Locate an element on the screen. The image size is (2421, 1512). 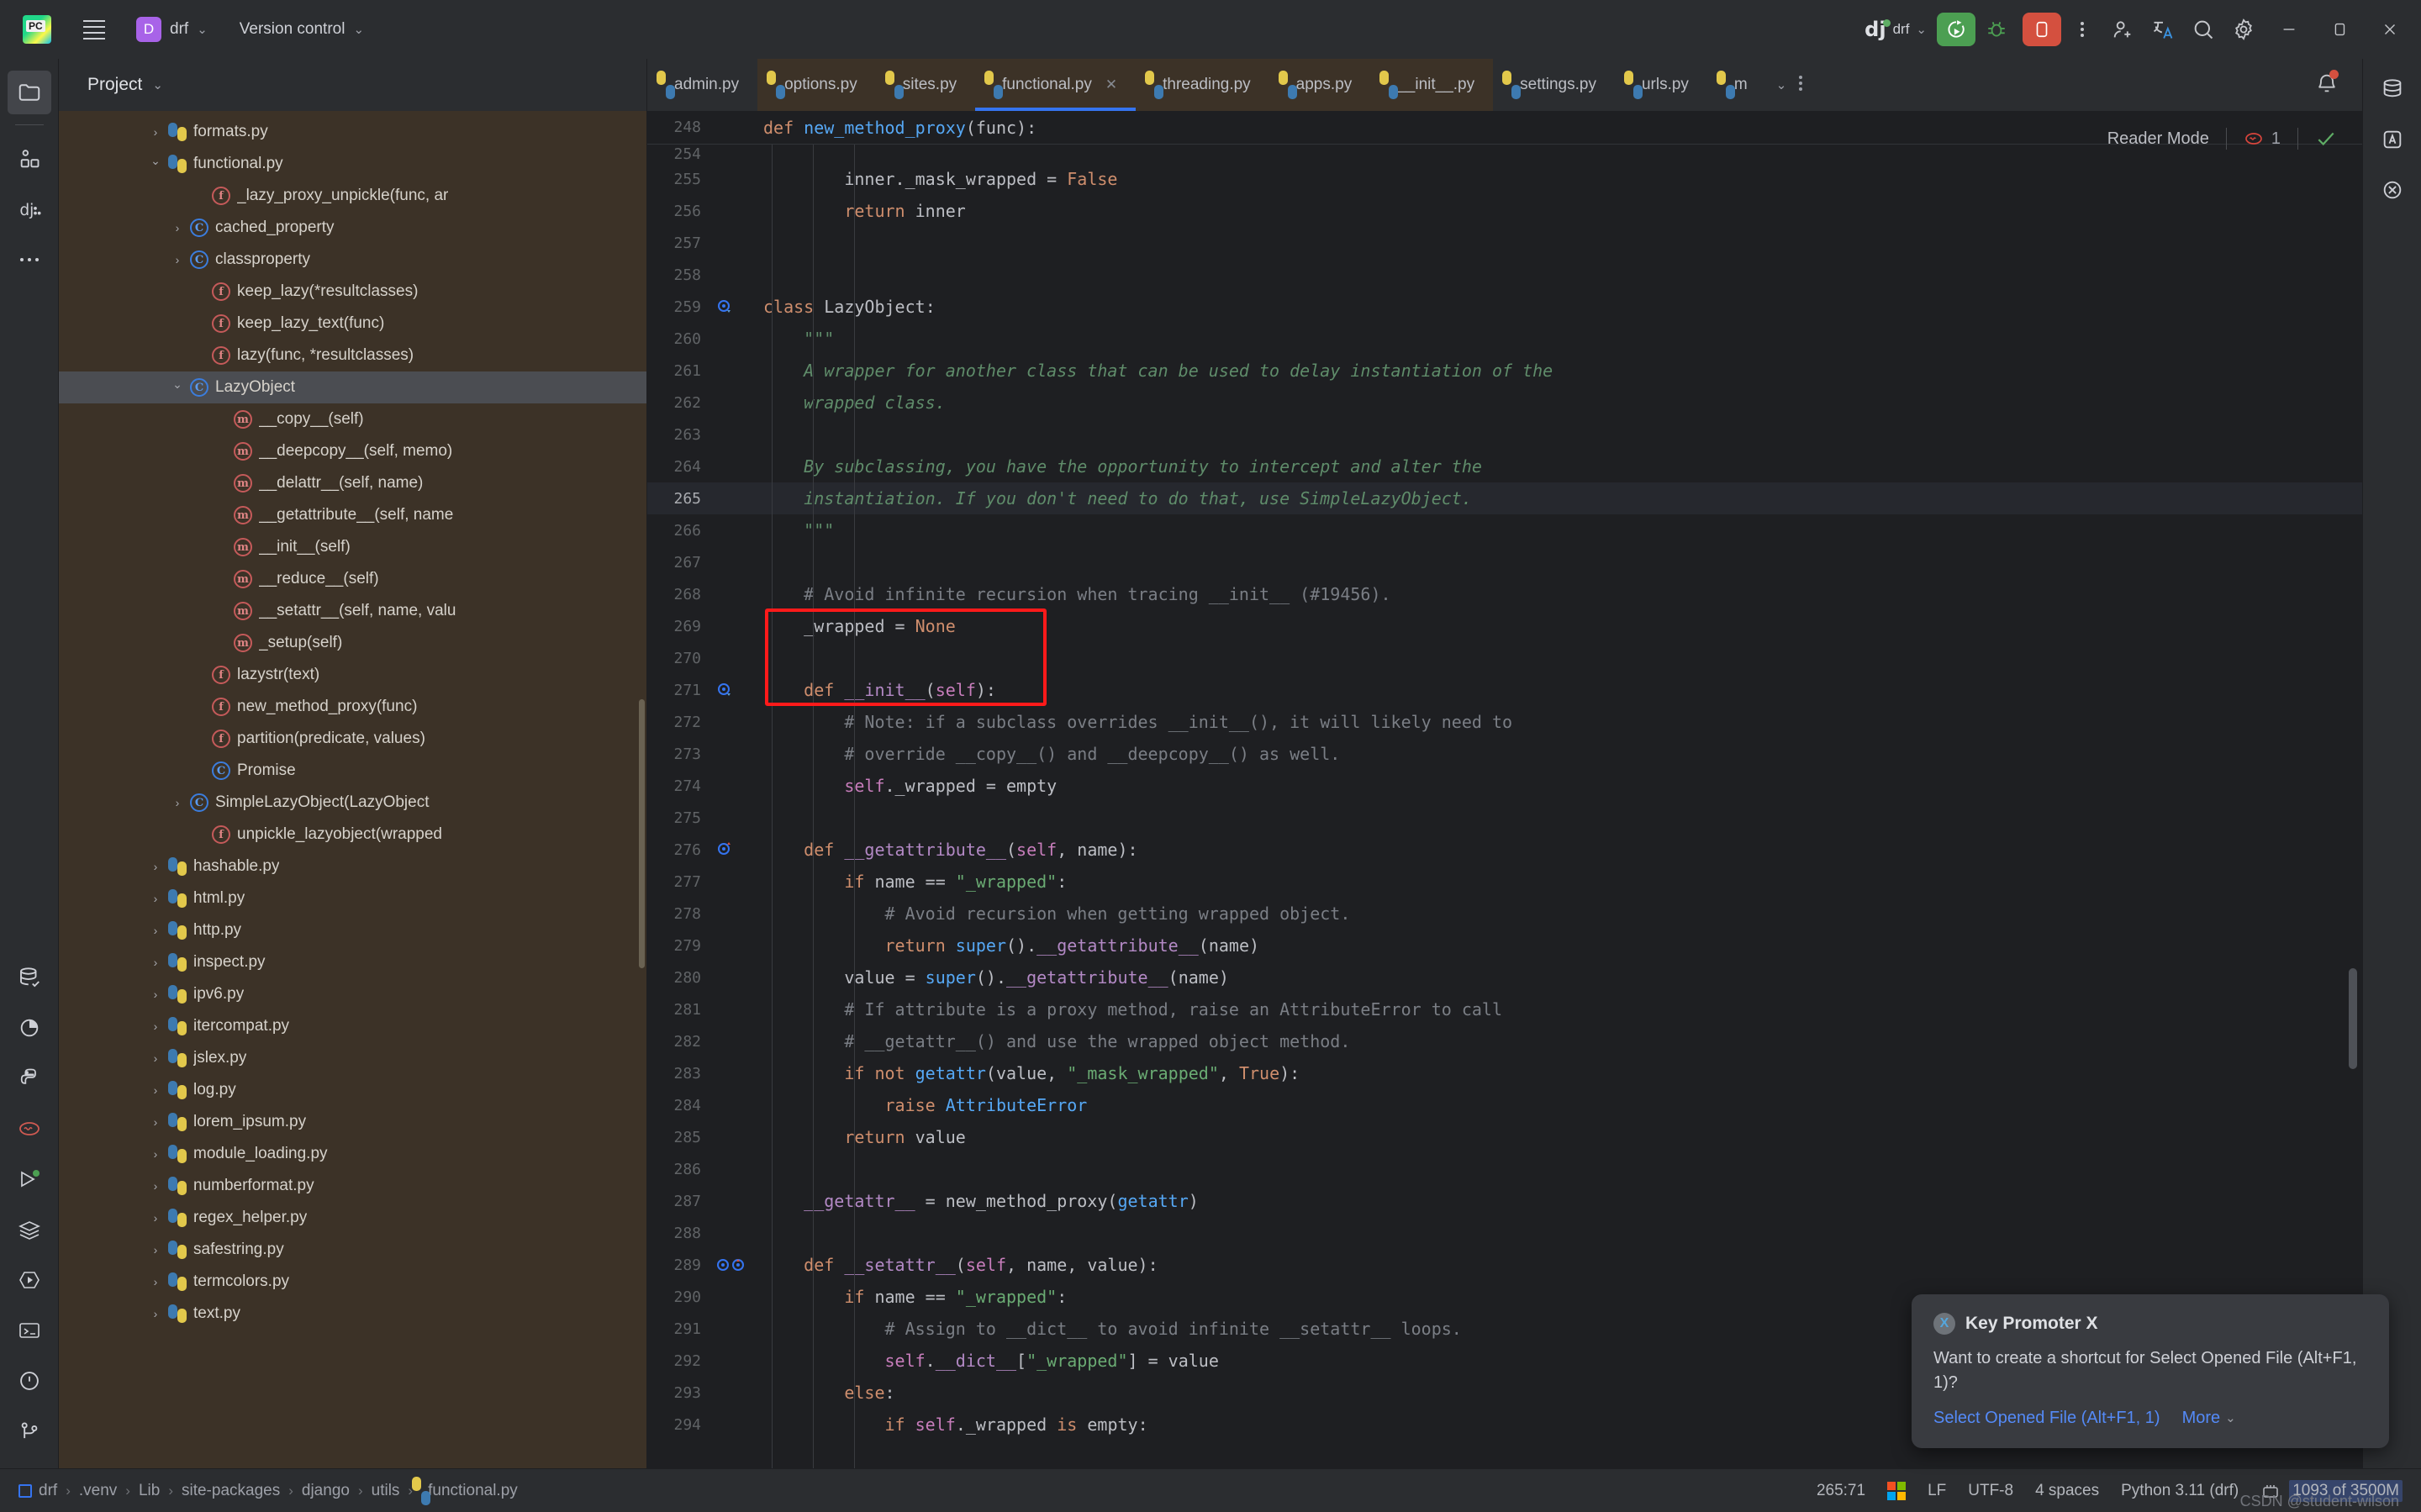
tree-item: m __deepcopy__(self, memo) is located at coordinates (352, 451).